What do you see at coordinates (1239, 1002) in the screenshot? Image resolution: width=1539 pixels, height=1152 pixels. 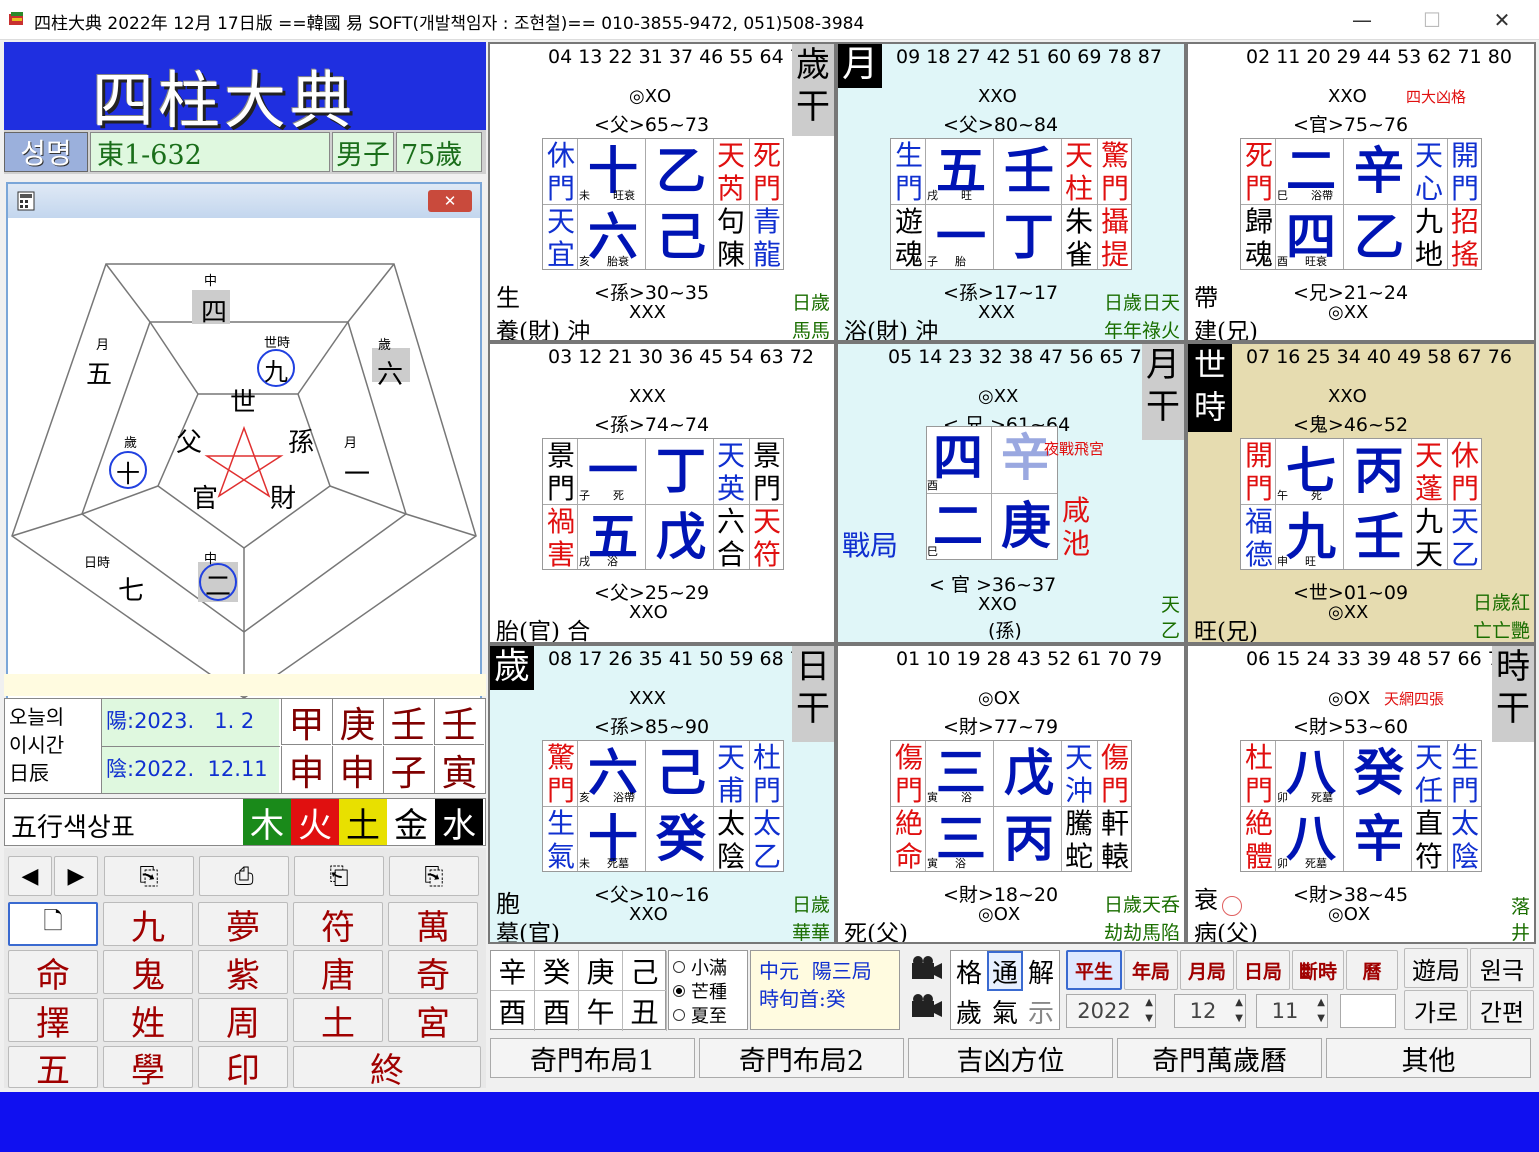 I see `month-up: ▲` at bounding box center [1239, 1002].